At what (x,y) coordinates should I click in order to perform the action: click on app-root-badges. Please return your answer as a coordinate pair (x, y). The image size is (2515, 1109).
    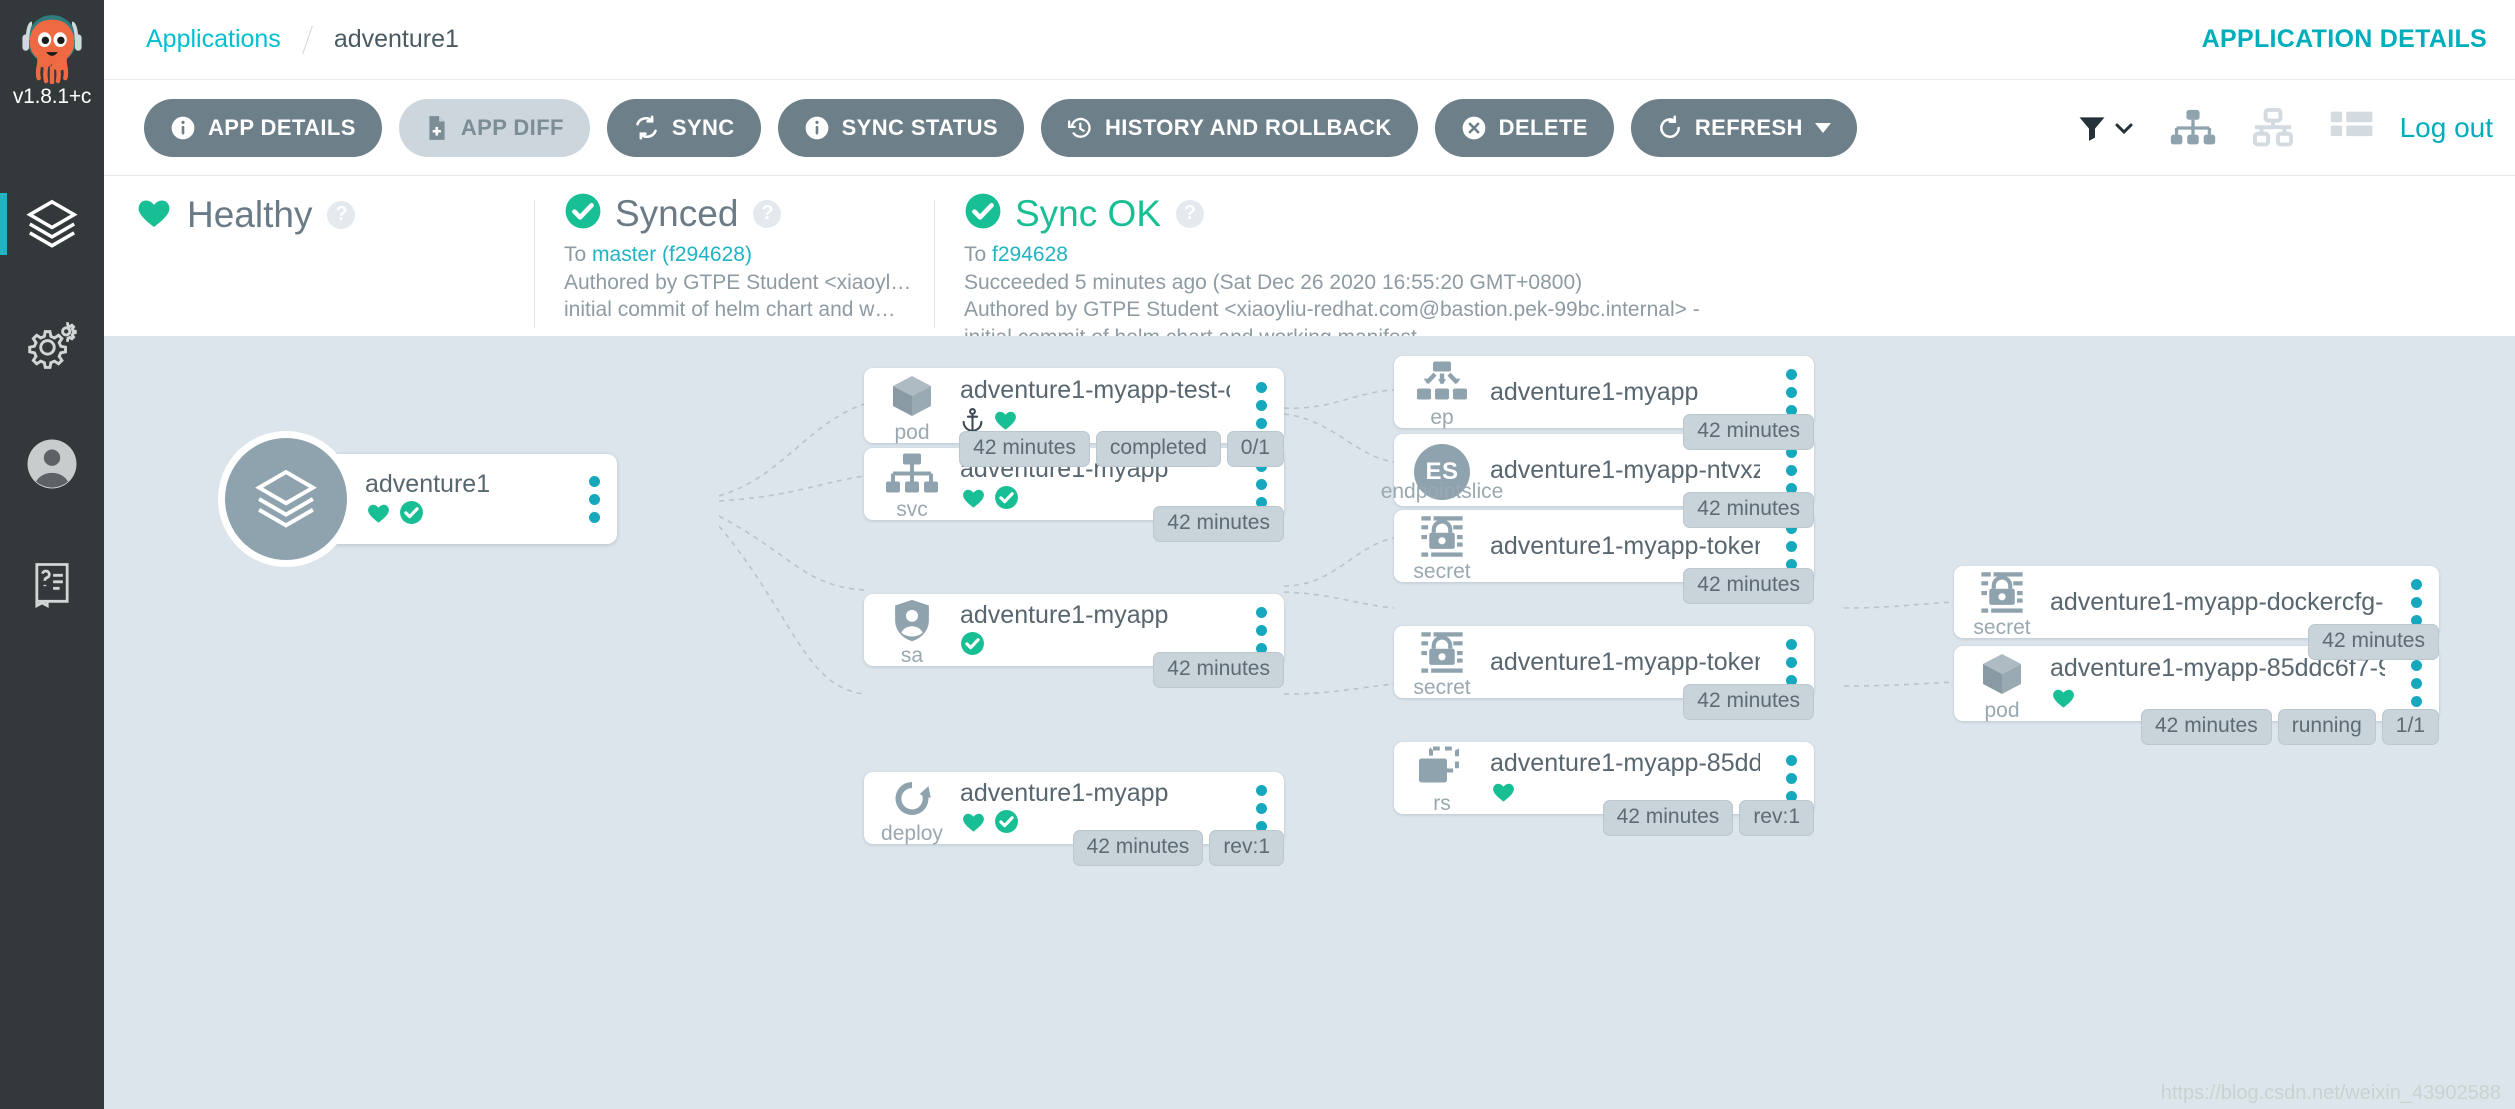
    Looking at the image, I should click on (464, 515).